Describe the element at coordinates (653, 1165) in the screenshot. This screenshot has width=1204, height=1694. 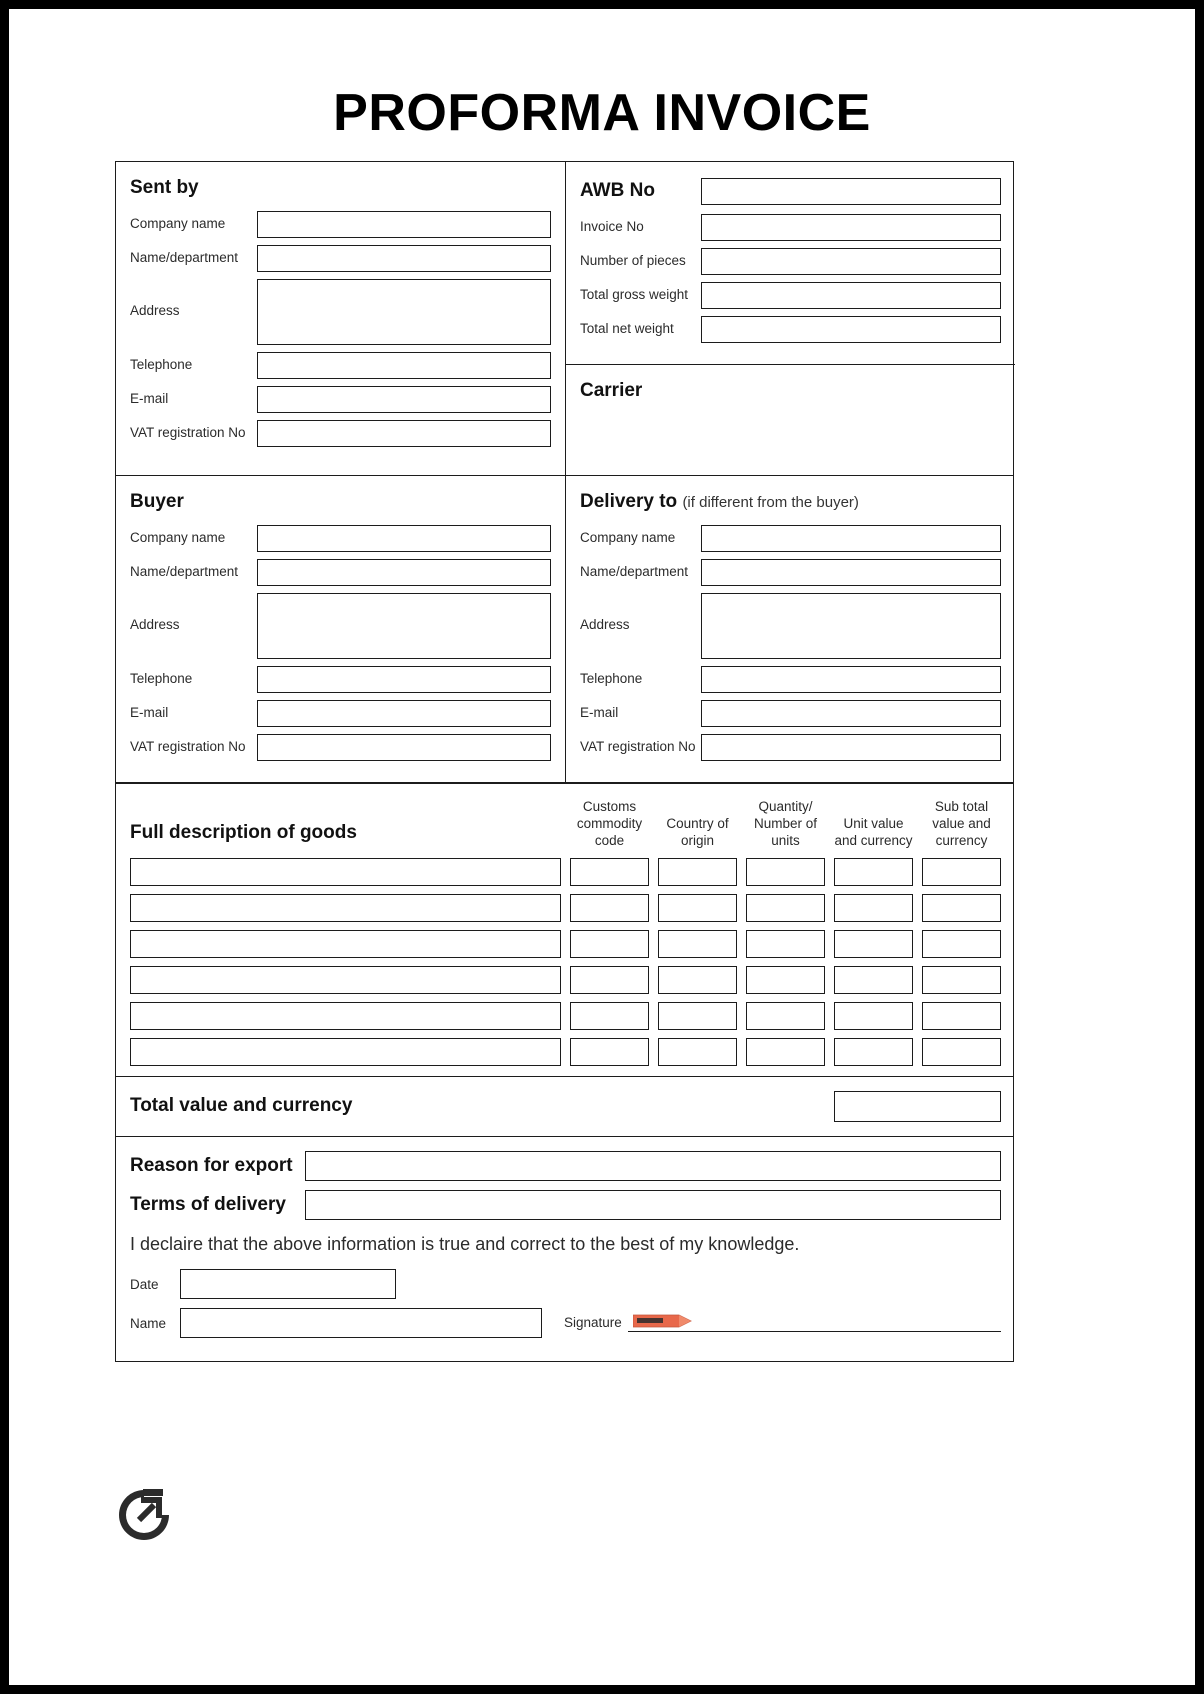
I see `input-reason-for-export` at that location.